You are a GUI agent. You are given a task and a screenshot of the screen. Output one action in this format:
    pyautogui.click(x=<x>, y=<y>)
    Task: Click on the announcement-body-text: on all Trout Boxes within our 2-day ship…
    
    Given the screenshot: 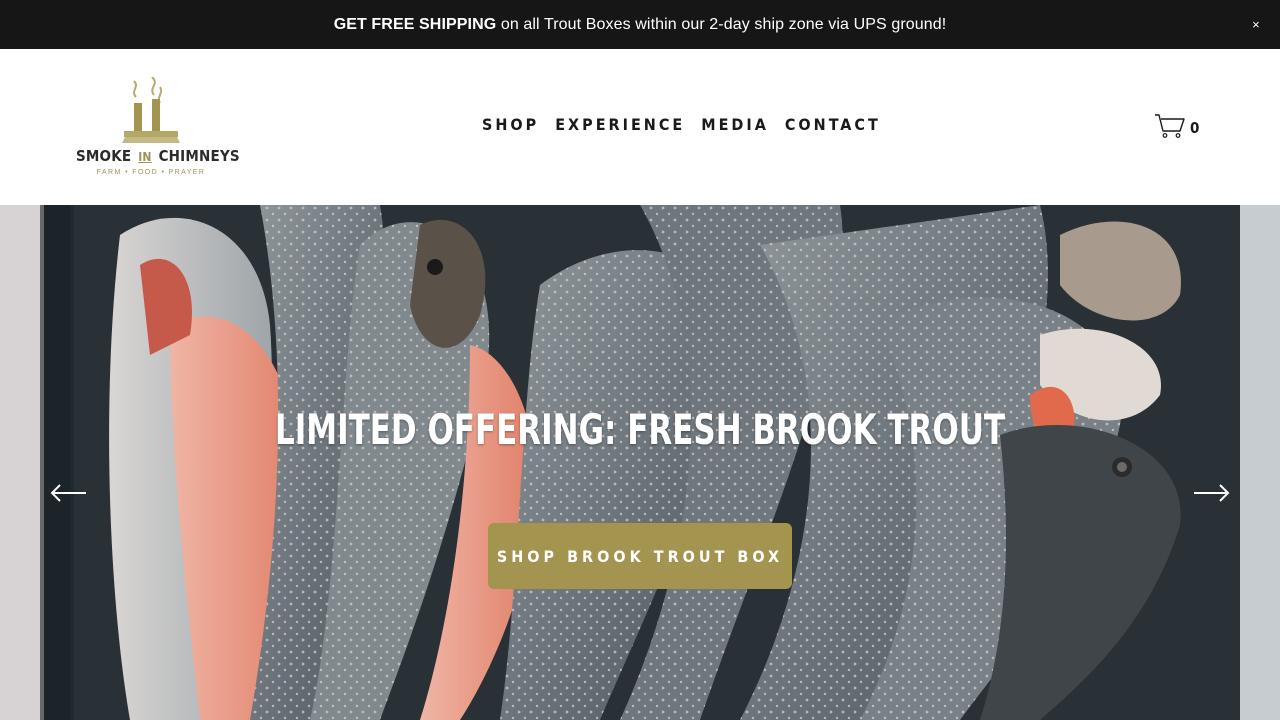 What is the action you would take?
    pyautogui.click(x=721, y=24)
    